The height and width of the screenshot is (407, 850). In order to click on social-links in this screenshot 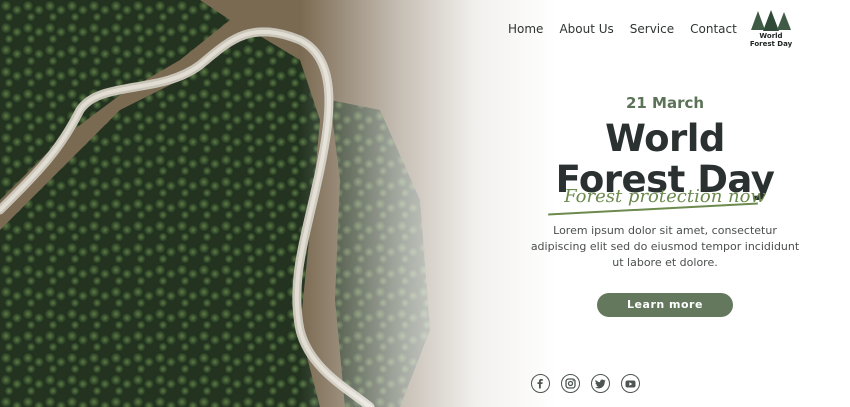, I will do `click(585, 383)`.